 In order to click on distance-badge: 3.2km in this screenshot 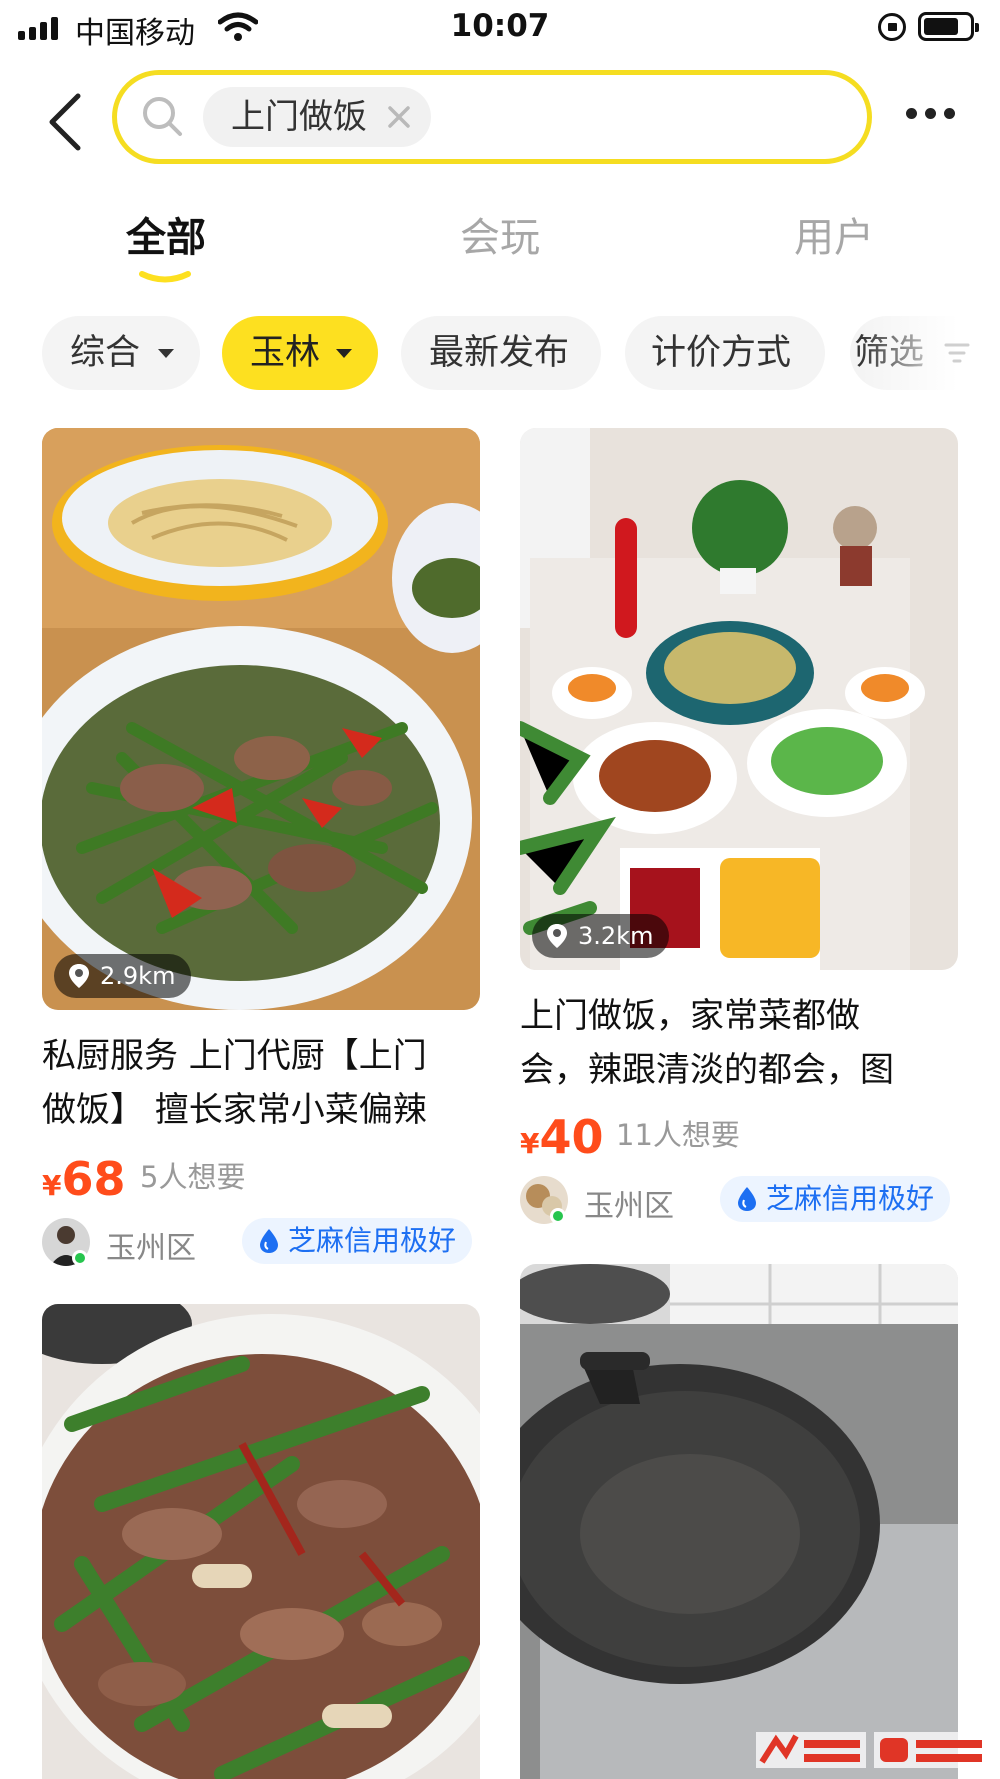, I will do `click(601, 936)`.